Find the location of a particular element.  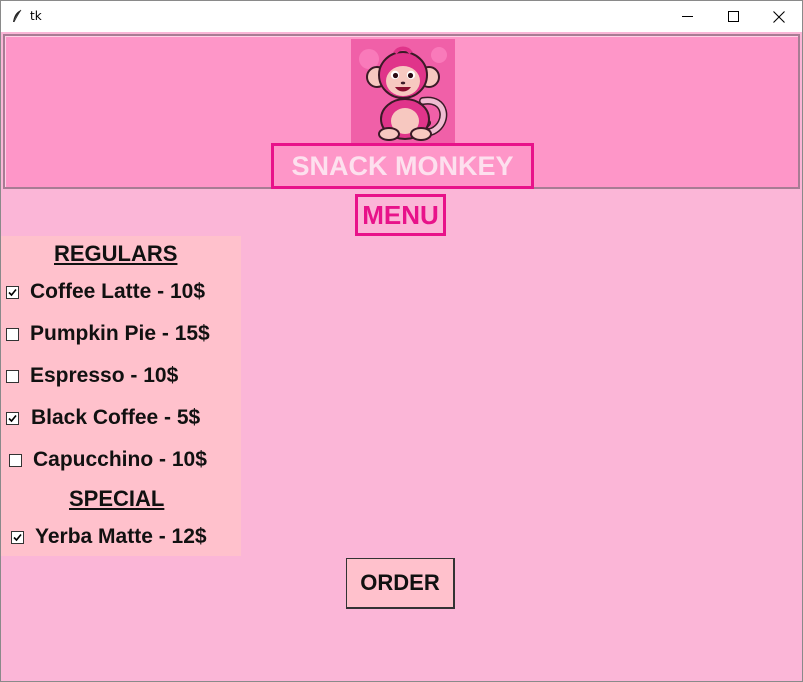

maximize-button is located at coordinates (733, 16).